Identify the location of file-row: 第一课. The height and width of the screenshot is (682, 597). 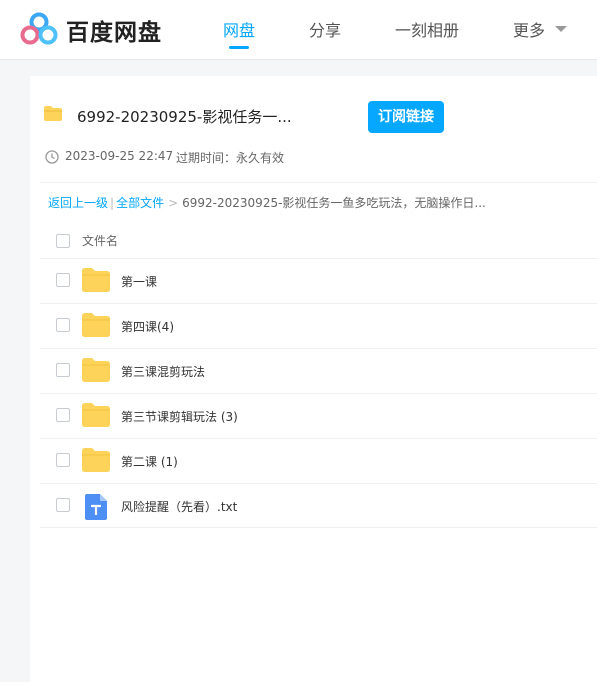
(318, 280).